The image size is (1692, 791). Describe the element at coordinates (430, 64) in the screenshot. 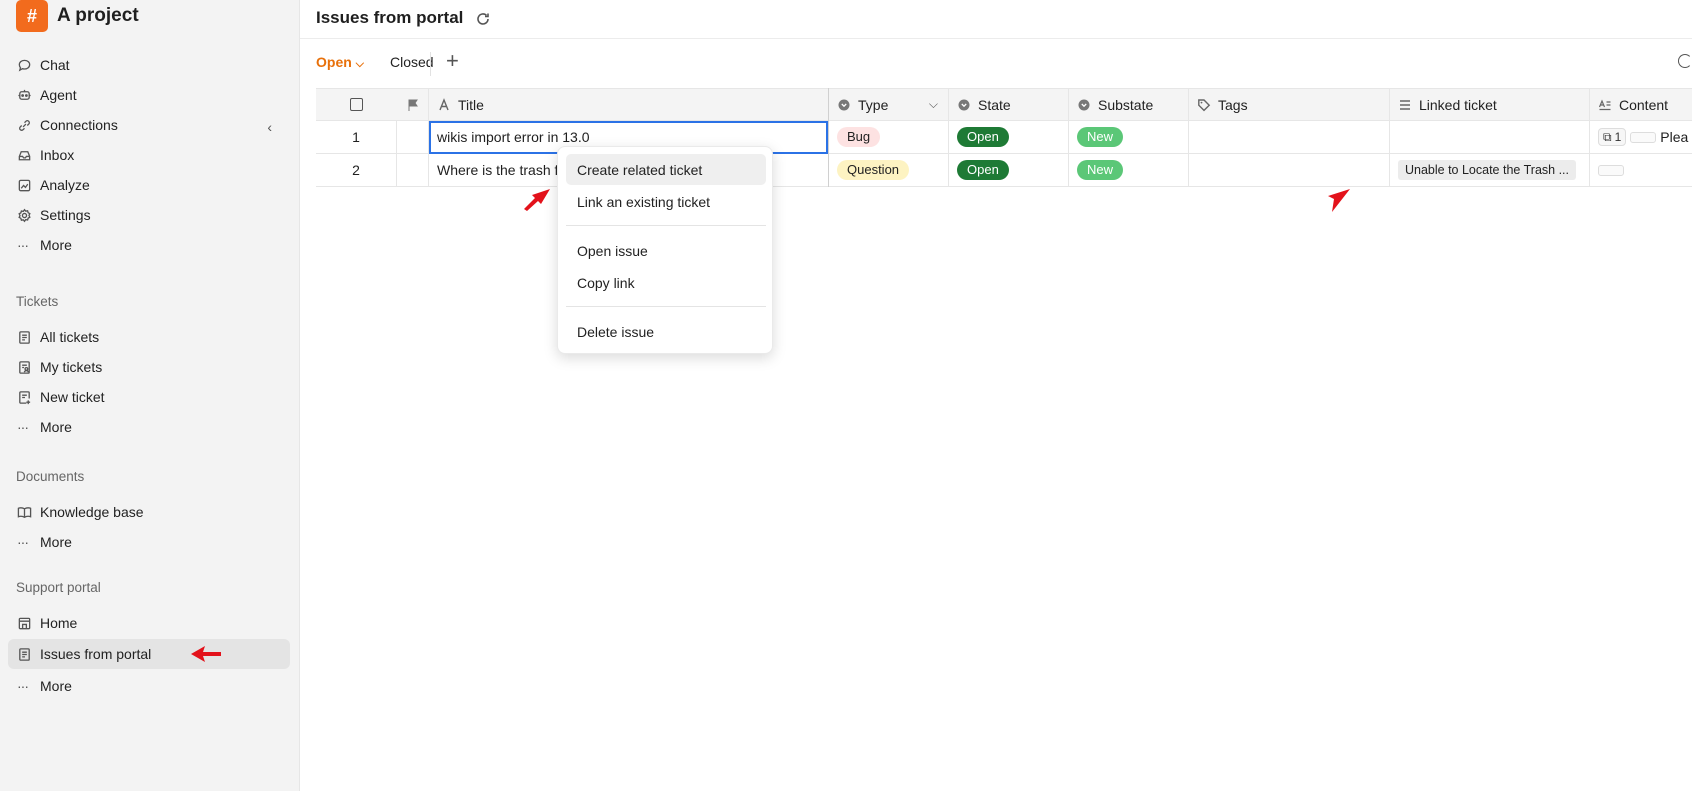

I see `tab-divider` at that location.